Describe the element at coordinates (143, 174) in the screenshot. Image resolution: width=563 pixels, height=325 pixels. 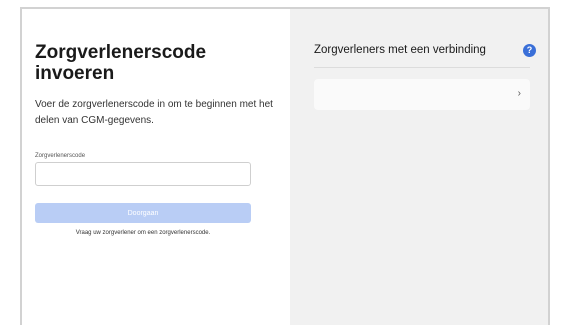
I see `code-input` at that location.